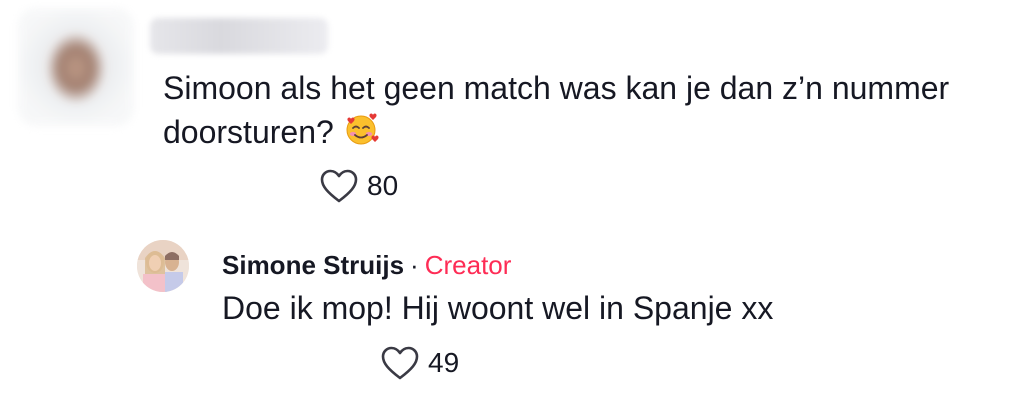 This screenshot has height=404, width=1024. What do you see at coordinates (76, 67) in the screenshot?
I see `comment-avatar` at bounding box center [76, 67].